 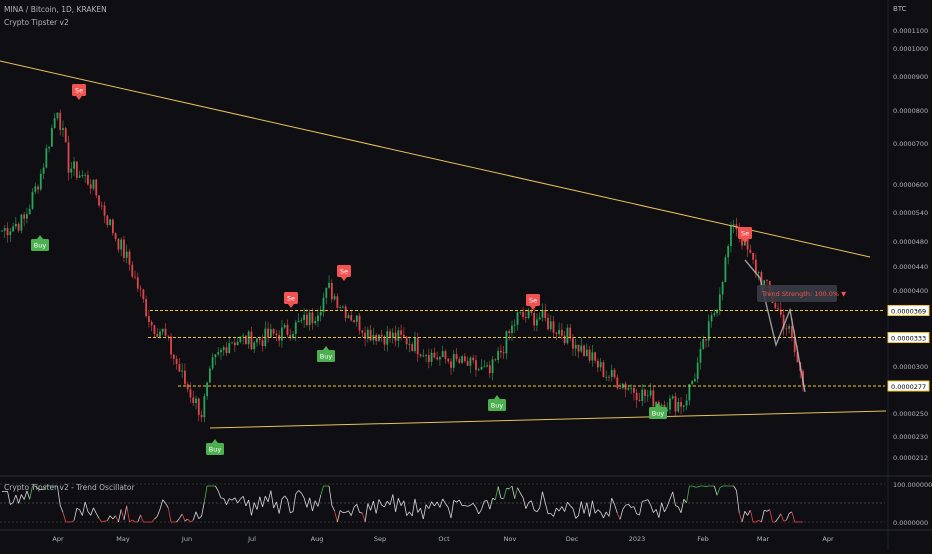 I want to click on price-axis-tick: 0.0000900, so click(x=910, y=77).